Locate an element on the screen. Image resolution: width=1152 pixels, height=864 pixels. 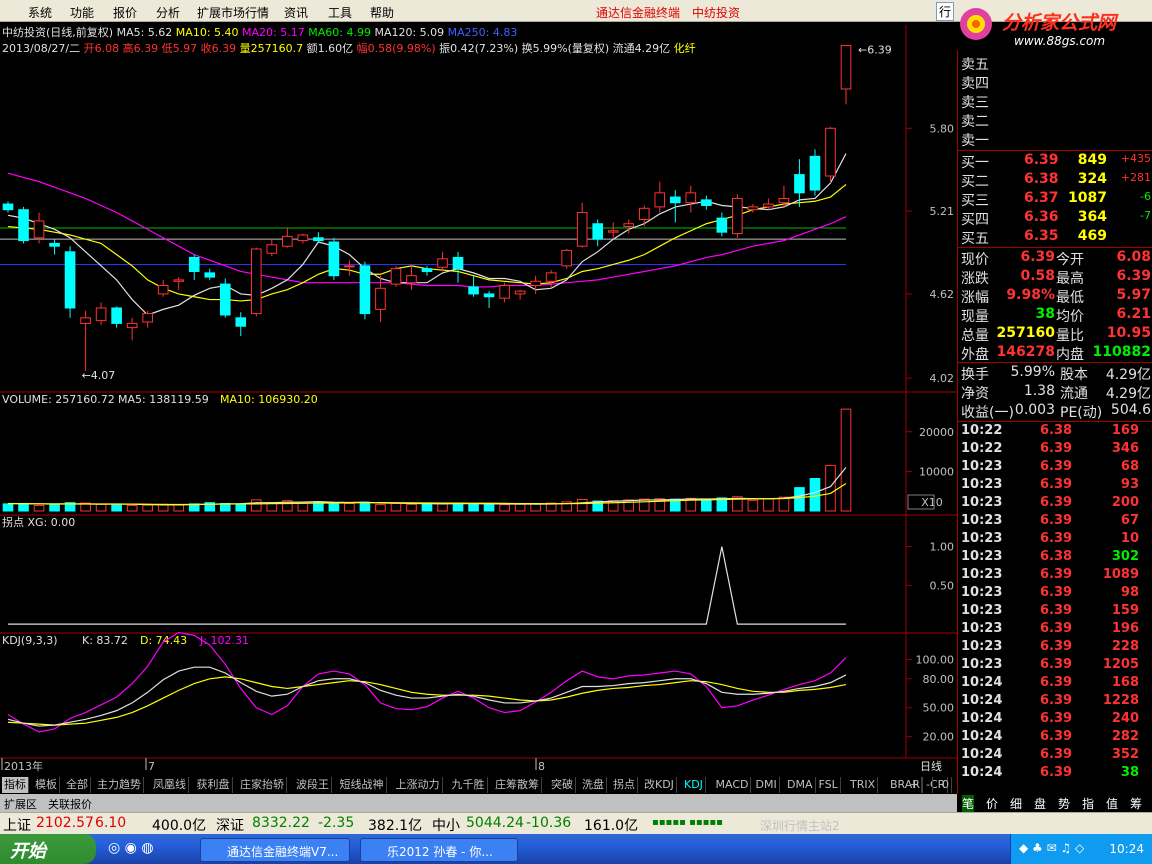
tick-row: 10:22 6.39 346 is located at coordinates (1055, 450).